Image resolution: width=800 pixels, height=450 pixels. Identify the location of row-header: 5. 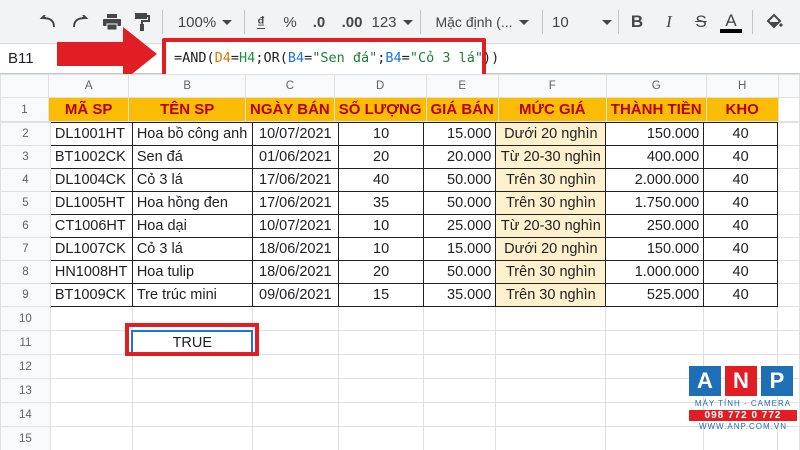
(25, 203).